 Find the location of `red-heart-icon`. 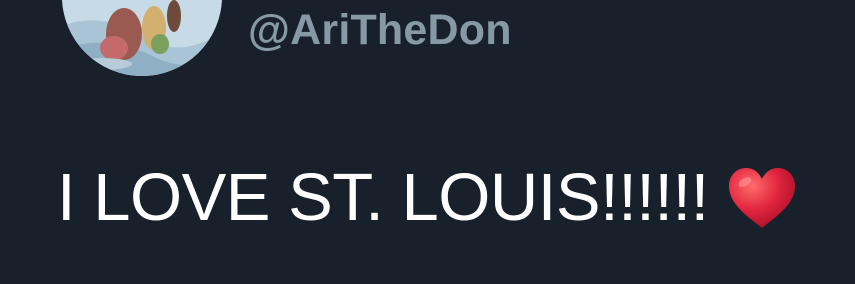

red-heart-icon is located at coordinates (762, 198).